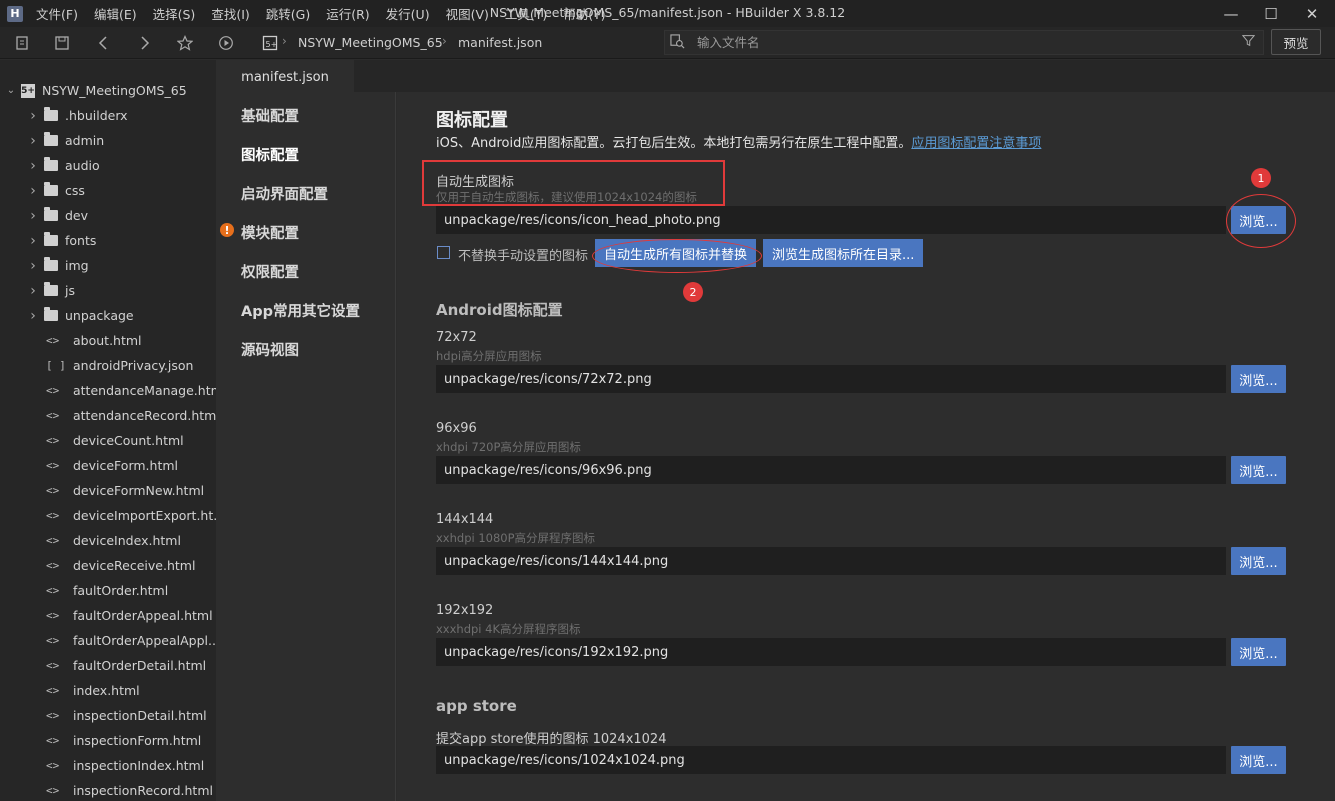 The image size is (1335, 801). I want to click on tree-item: [ ] androidPrivacy.json, so click(131, 365).